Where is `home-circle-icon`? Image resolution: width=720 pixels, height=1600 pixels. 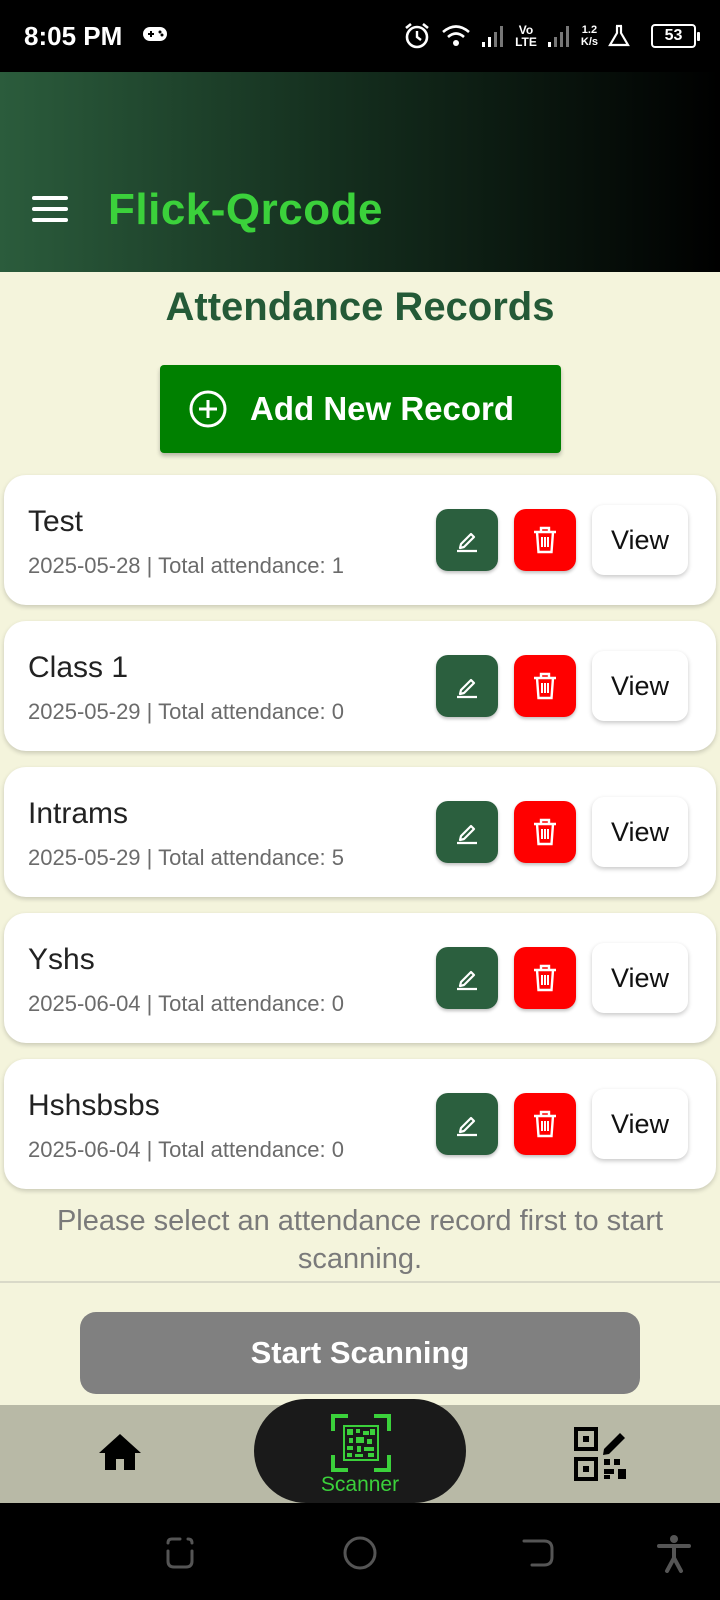 home-circle-icon is located at coordinates (360, 1553).